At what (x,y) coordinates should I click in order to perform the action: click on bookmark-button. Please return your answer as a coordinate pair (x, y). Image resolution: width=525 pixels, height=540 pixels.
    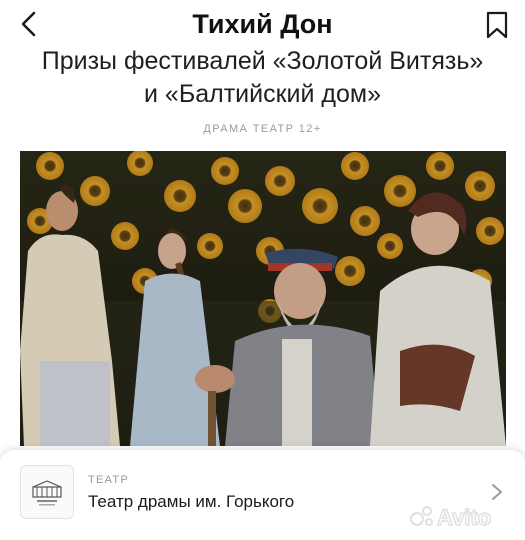
    Looking at the image, I should click on (497, 25).